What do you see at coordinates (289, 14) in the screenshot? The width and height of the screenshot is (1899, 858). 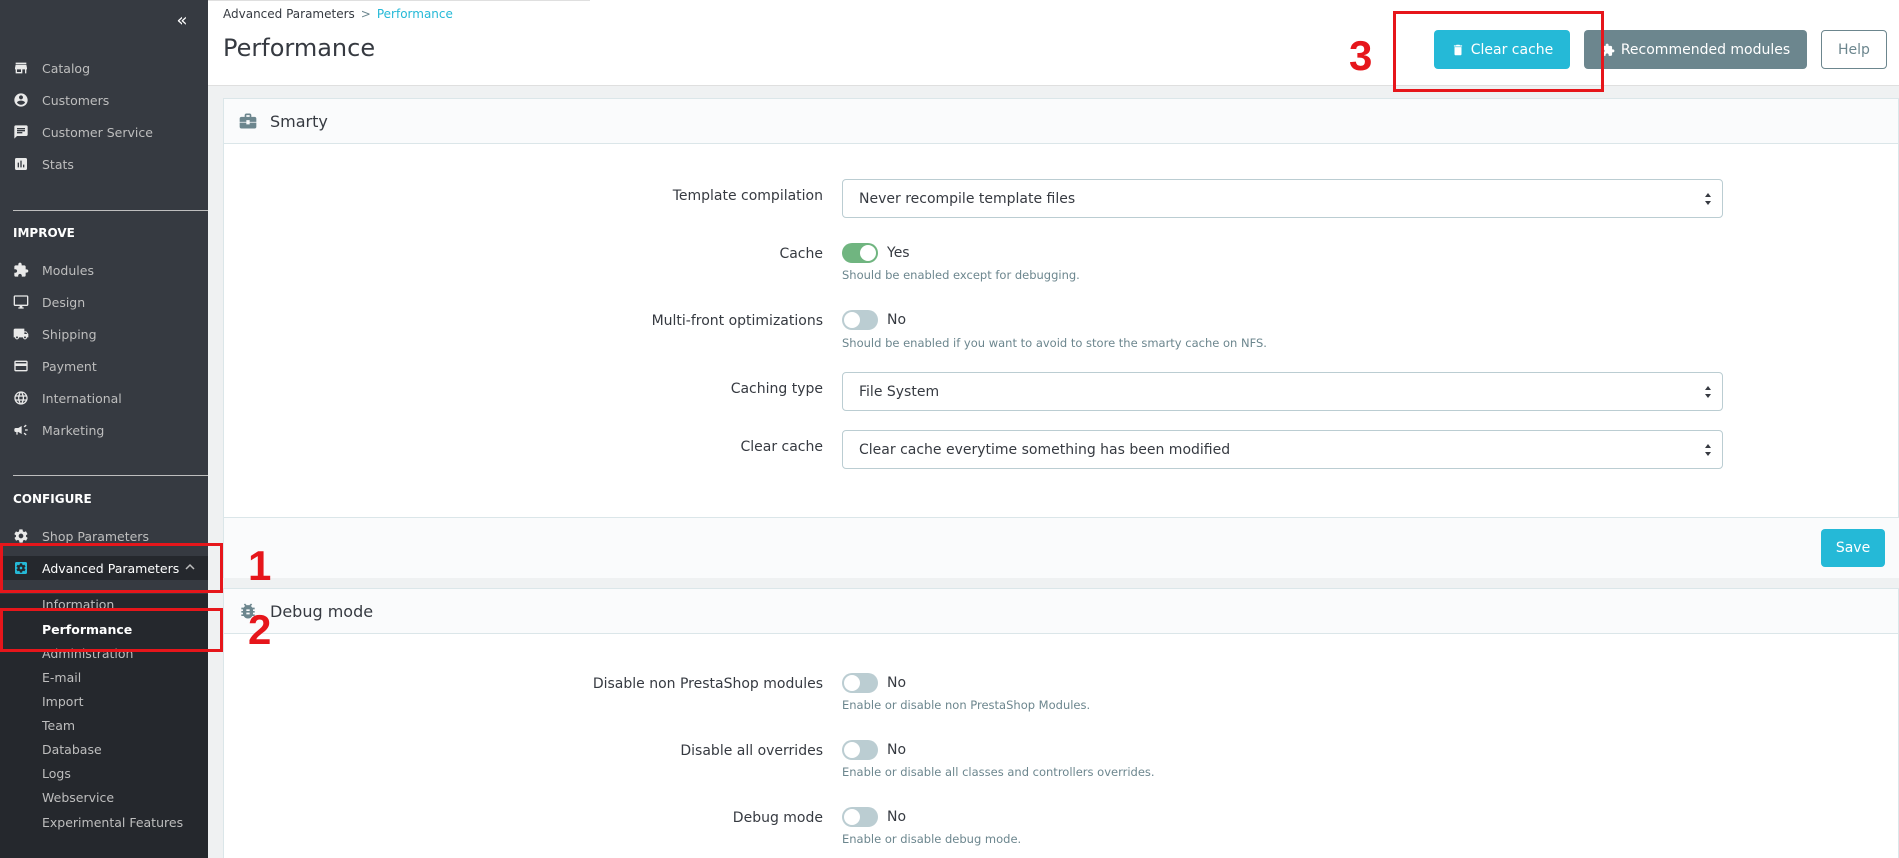 I see `breadcrumb-parent: Advanced Parameters` at bounding box center [289, 14].